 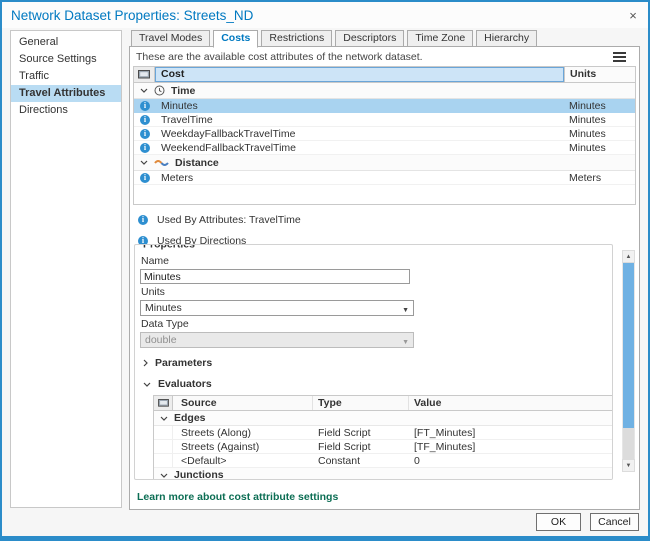 I want to click on group-row-distance: Distance, so click(x=384, y=163).